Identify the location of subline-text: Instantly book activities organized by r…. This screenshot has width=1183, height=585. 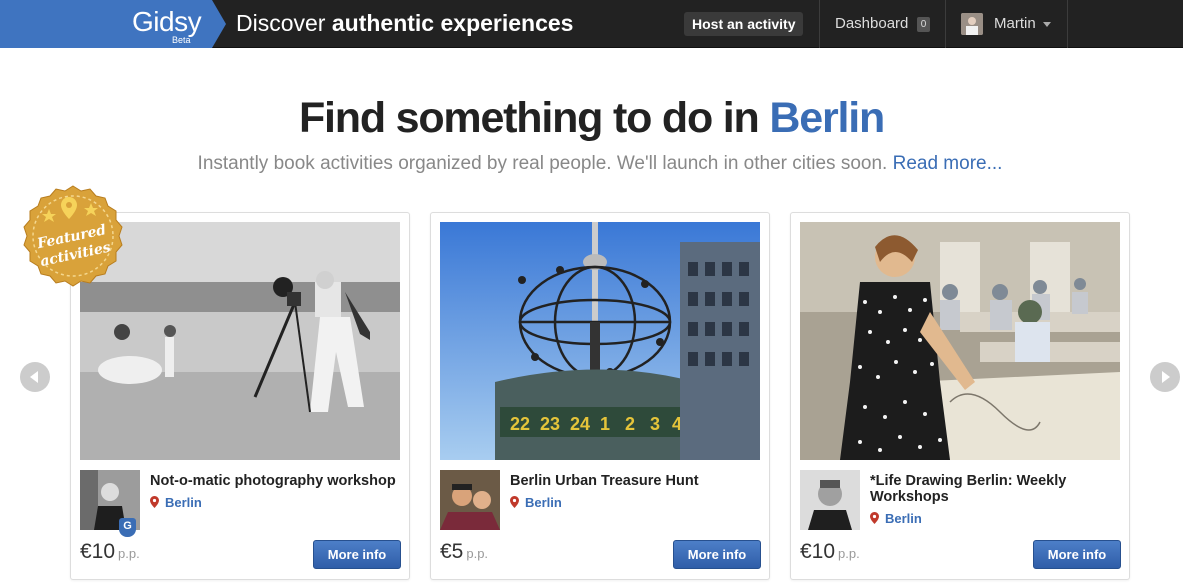
(542, 163).